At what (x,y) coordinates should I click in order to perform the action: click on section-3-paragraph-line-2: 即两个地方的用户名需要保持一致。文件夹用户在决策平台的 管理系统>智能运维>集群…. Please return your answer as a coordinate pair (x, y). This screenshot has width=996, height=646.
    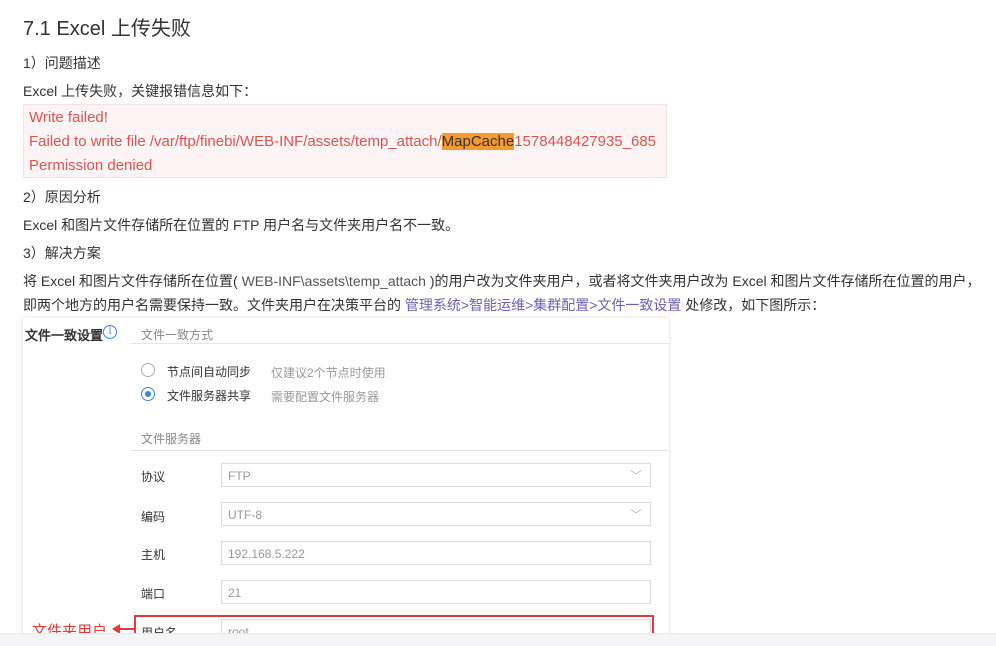
    Looking at the image, I should click on (424, 305).